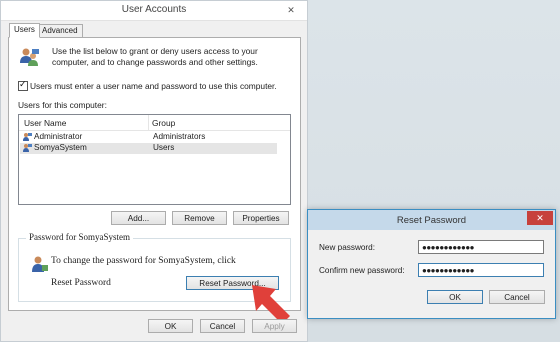  Describe the element at coordinates (274, 326) in the screenshot. I see `apply-button: Apply` at that location.